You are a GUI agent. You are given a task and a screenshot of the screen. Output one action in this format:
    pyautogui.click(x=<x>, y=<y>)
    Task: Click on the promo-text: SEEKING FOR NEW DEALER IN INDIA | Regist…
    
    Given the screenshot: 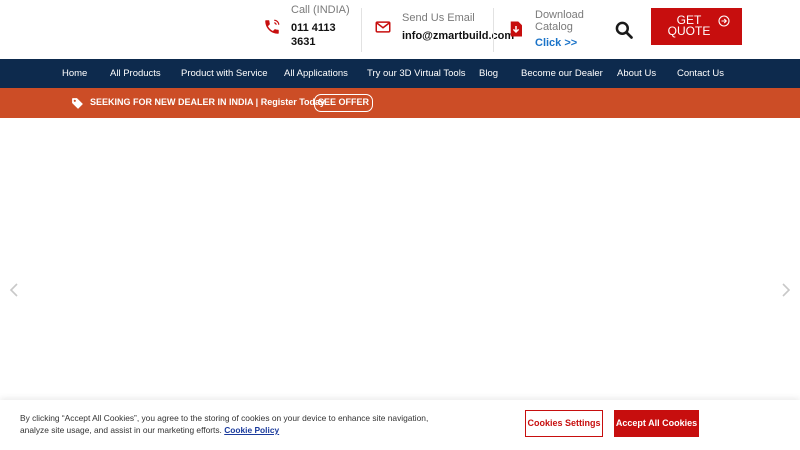 What is the action you would take?
    pyautogui.click(x=207, y=102)
    